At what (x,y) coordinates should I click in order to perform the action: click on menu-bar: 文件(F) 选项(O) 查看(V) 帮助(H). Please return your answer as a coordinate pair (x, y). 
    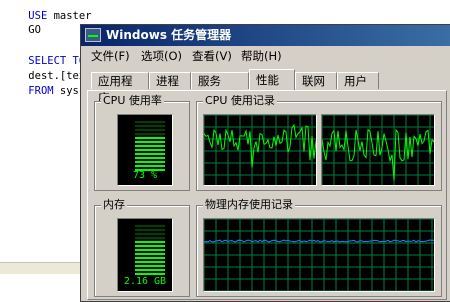
    Looking at the image, I should click on (265, 56).